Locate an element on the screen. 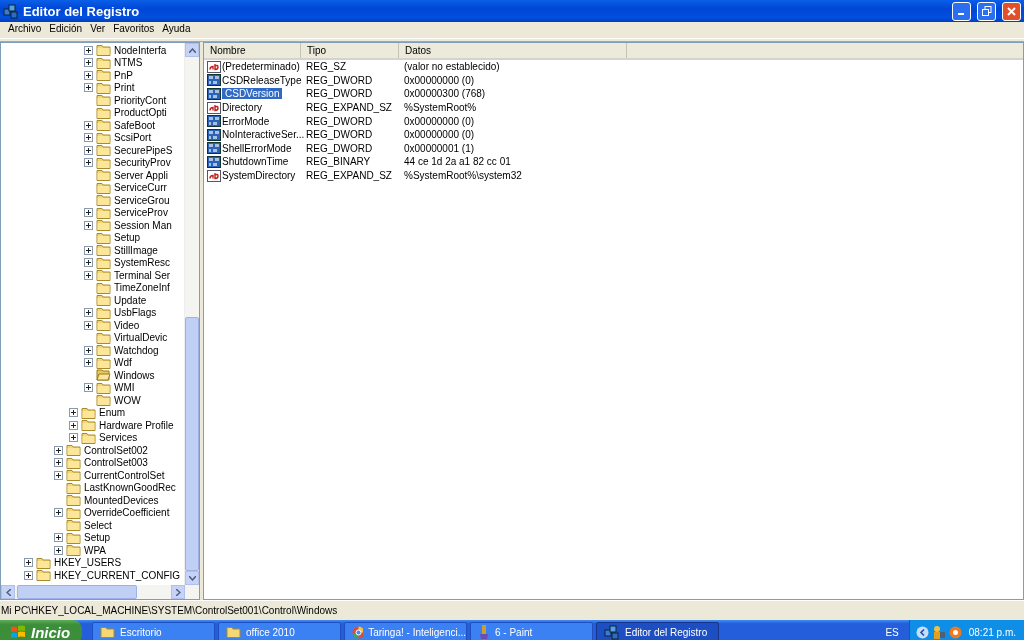 This screenshot has width=1024, height=640. menu-item: Favoritos is located at coordinates (134, 28).